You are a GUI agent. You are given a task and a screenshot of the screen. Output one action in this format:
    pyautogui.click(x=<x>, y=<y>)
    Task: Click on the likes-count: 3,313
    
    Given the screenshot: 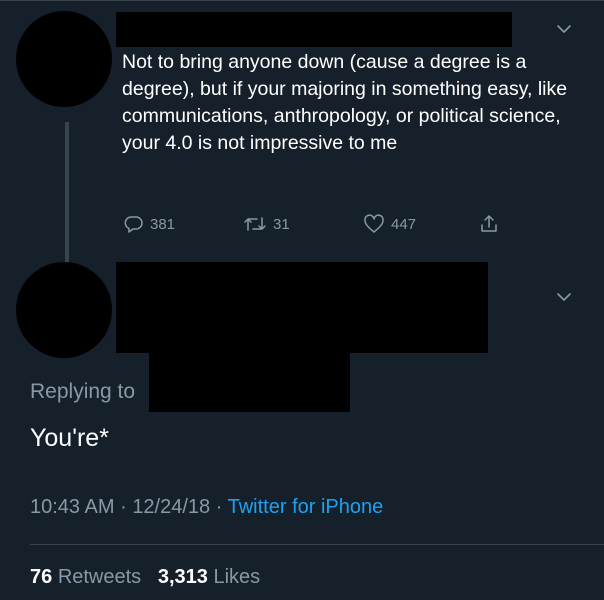 What is the action you would take?
    pyautogui.click(x=182, y=577)
    